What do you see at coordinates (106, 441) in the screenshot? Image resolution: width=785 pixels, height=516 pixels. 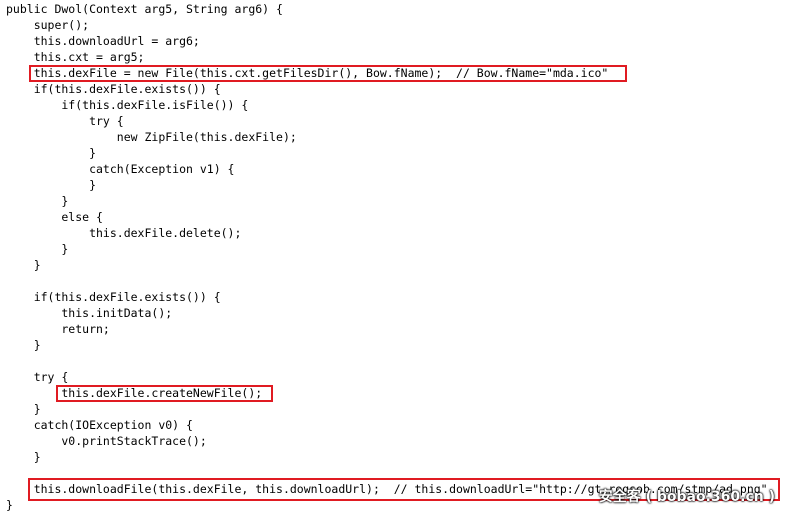 I see `code-line: v0.printStackTrace();` at bounding box center [106, 441].